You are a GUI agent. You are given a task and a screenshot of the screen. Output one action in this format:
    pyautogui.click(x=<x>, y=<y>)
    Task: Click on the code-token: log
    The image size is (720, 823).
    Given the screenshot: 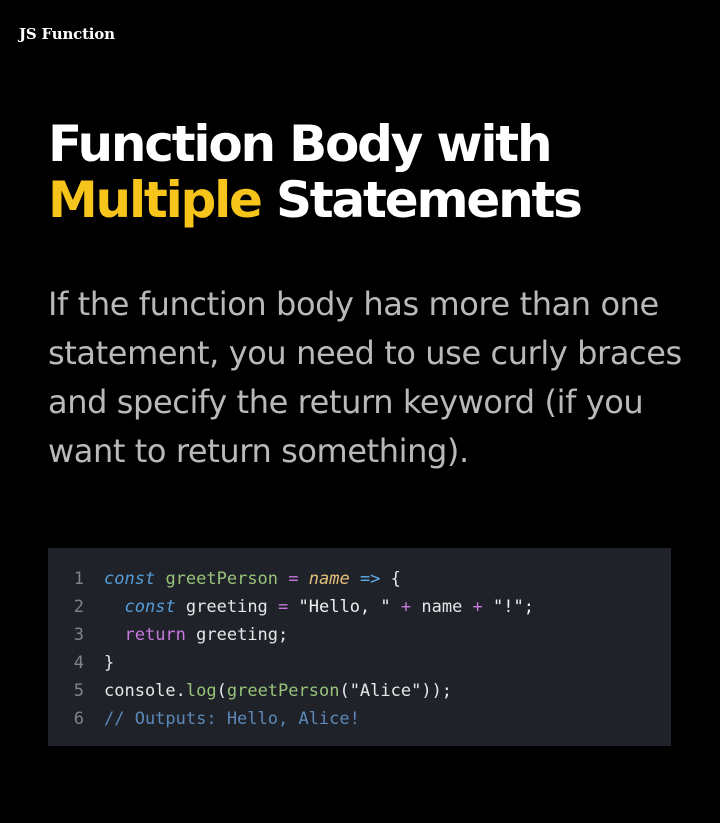 What is the action you would take?
    pyautogui.click(x=201, y=691)
    